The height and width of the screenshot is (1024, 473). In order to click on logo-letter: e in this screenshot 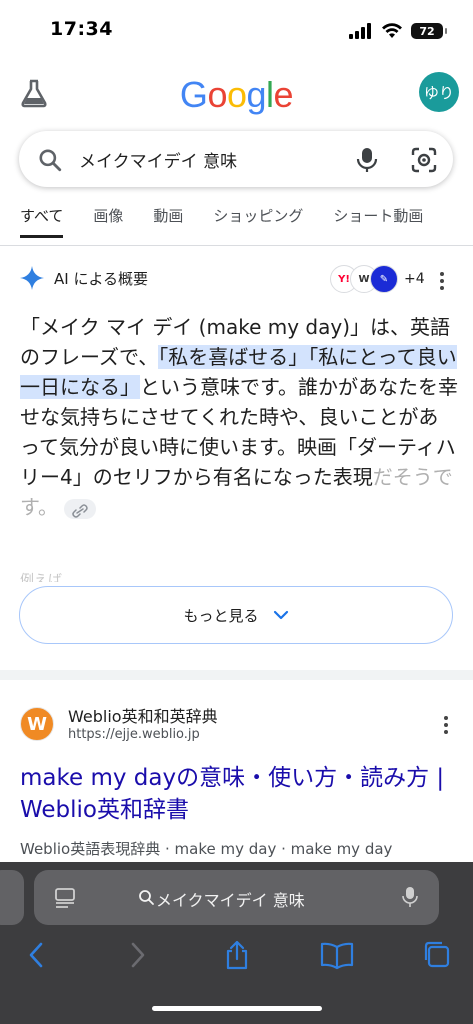, I will do `click(283, 94)`.